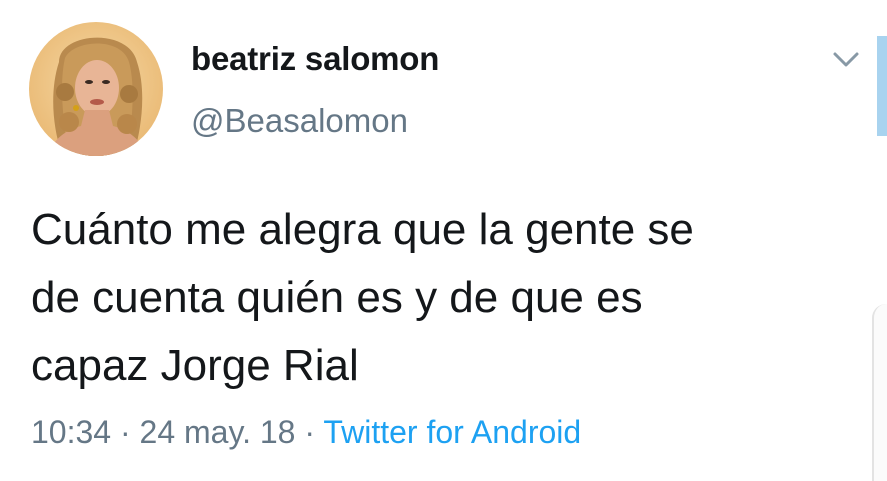  I want to click on avatar, so click(96, 89).